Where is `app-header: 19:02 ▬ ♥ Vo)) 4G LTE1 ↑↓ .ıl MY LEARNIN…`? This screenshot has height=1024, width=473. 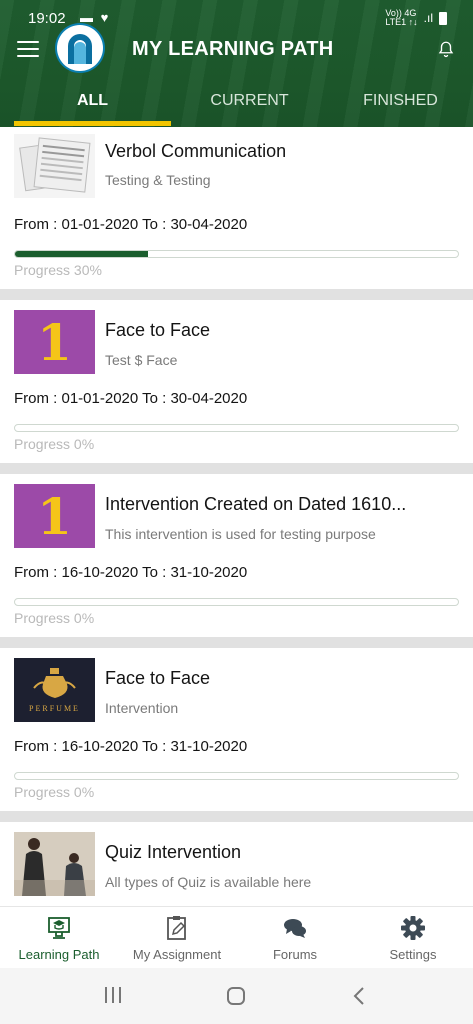 app-header: 19:02 ▬ ♥ Vo)) 4G LTE1 ↑↓ .ıl MY LEARNIN… is located at coordinates (236, 63).